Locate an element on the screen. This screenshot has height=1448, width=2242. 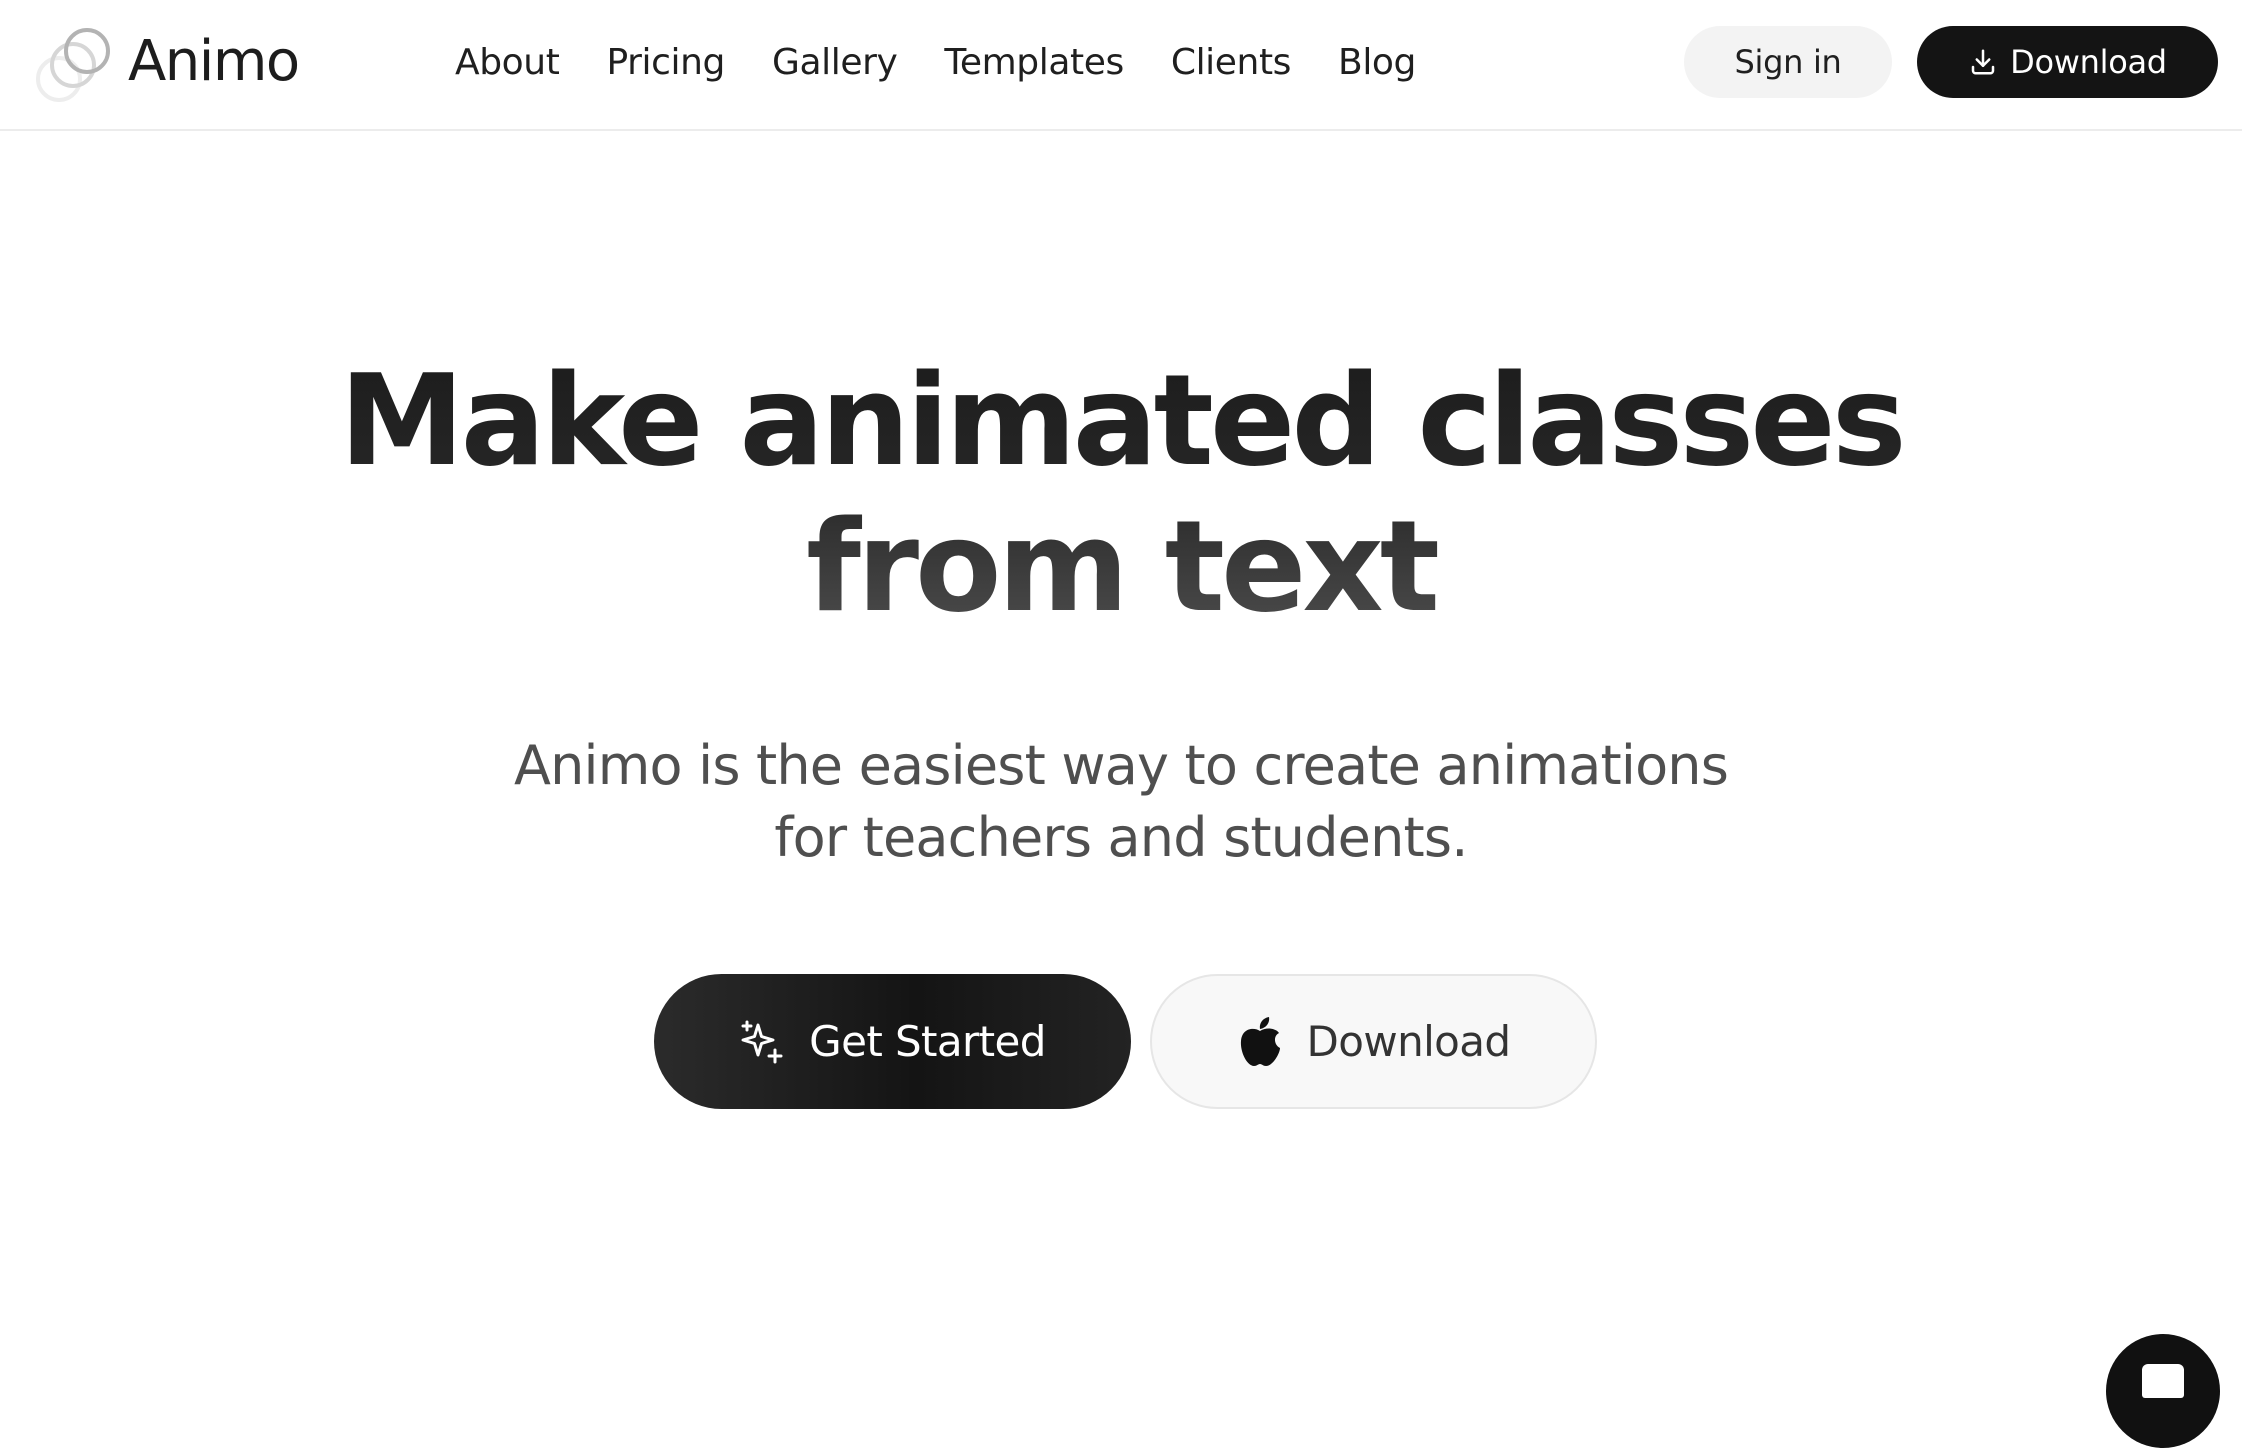
apple-icon is located at coordinates (1260, 1041).